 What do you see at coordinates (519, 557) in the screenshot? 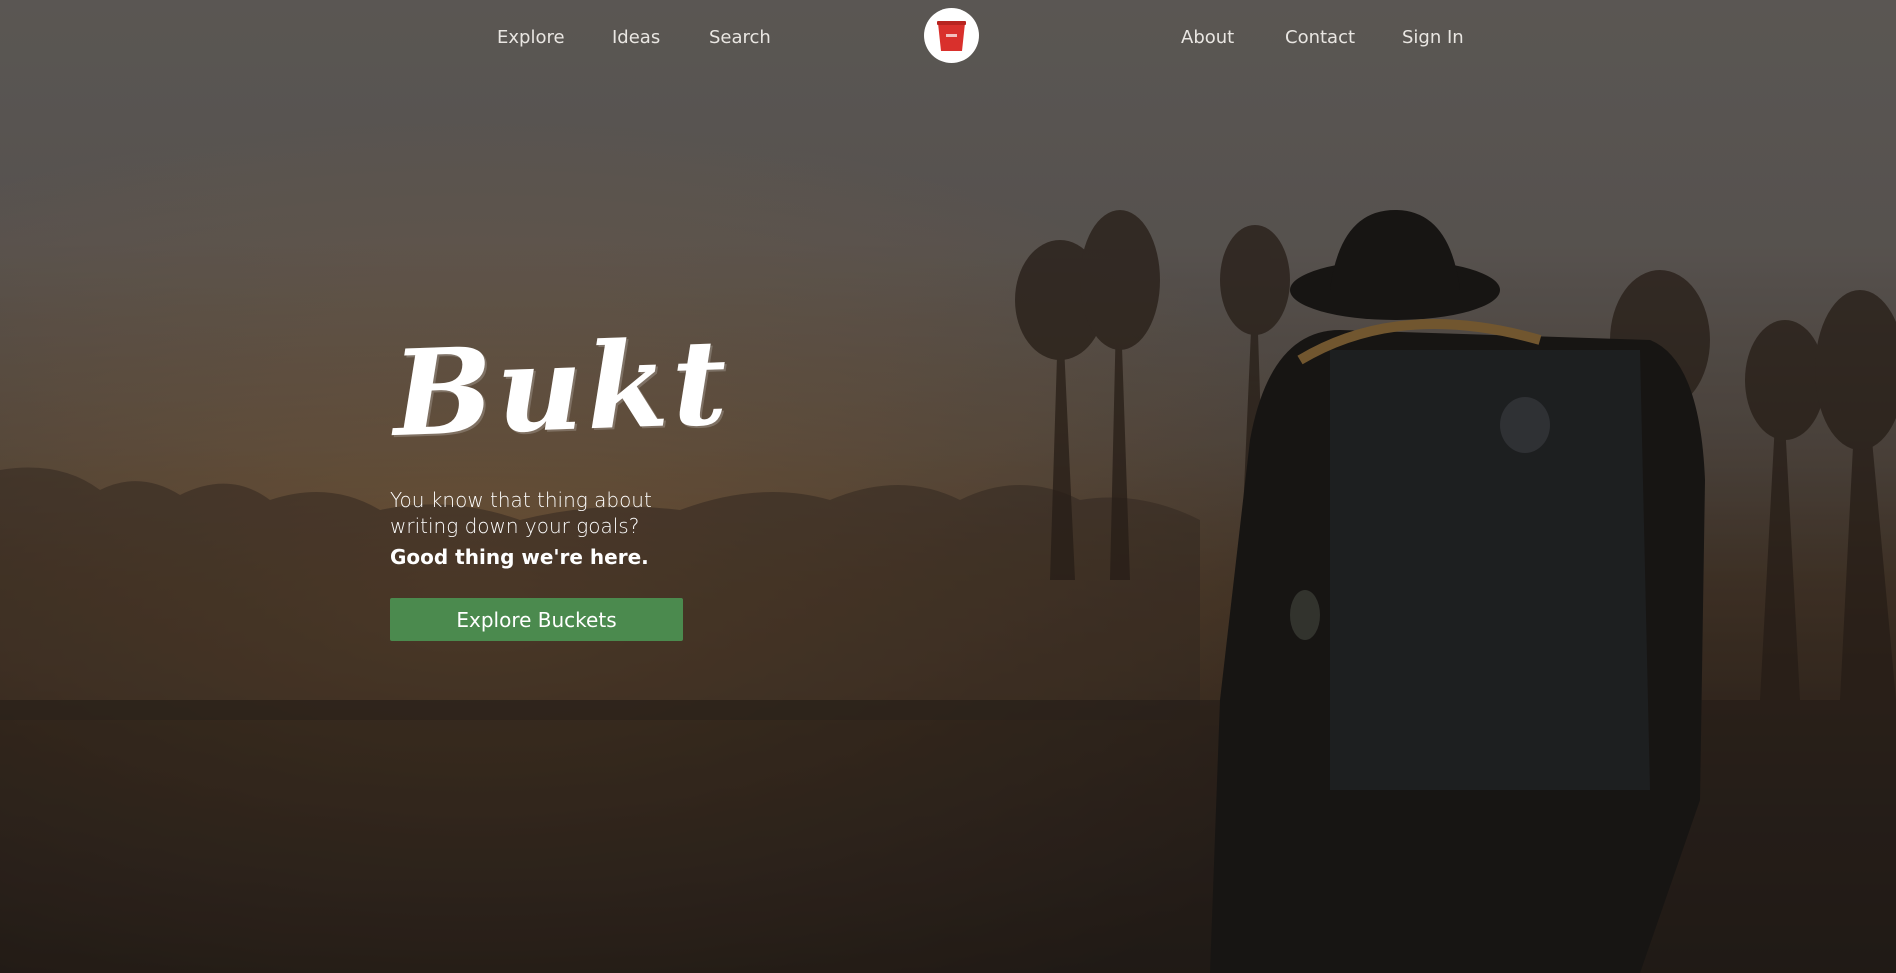
I see `tagline-emphasis: Good thing we're here.` at bounding box center [519, 557].